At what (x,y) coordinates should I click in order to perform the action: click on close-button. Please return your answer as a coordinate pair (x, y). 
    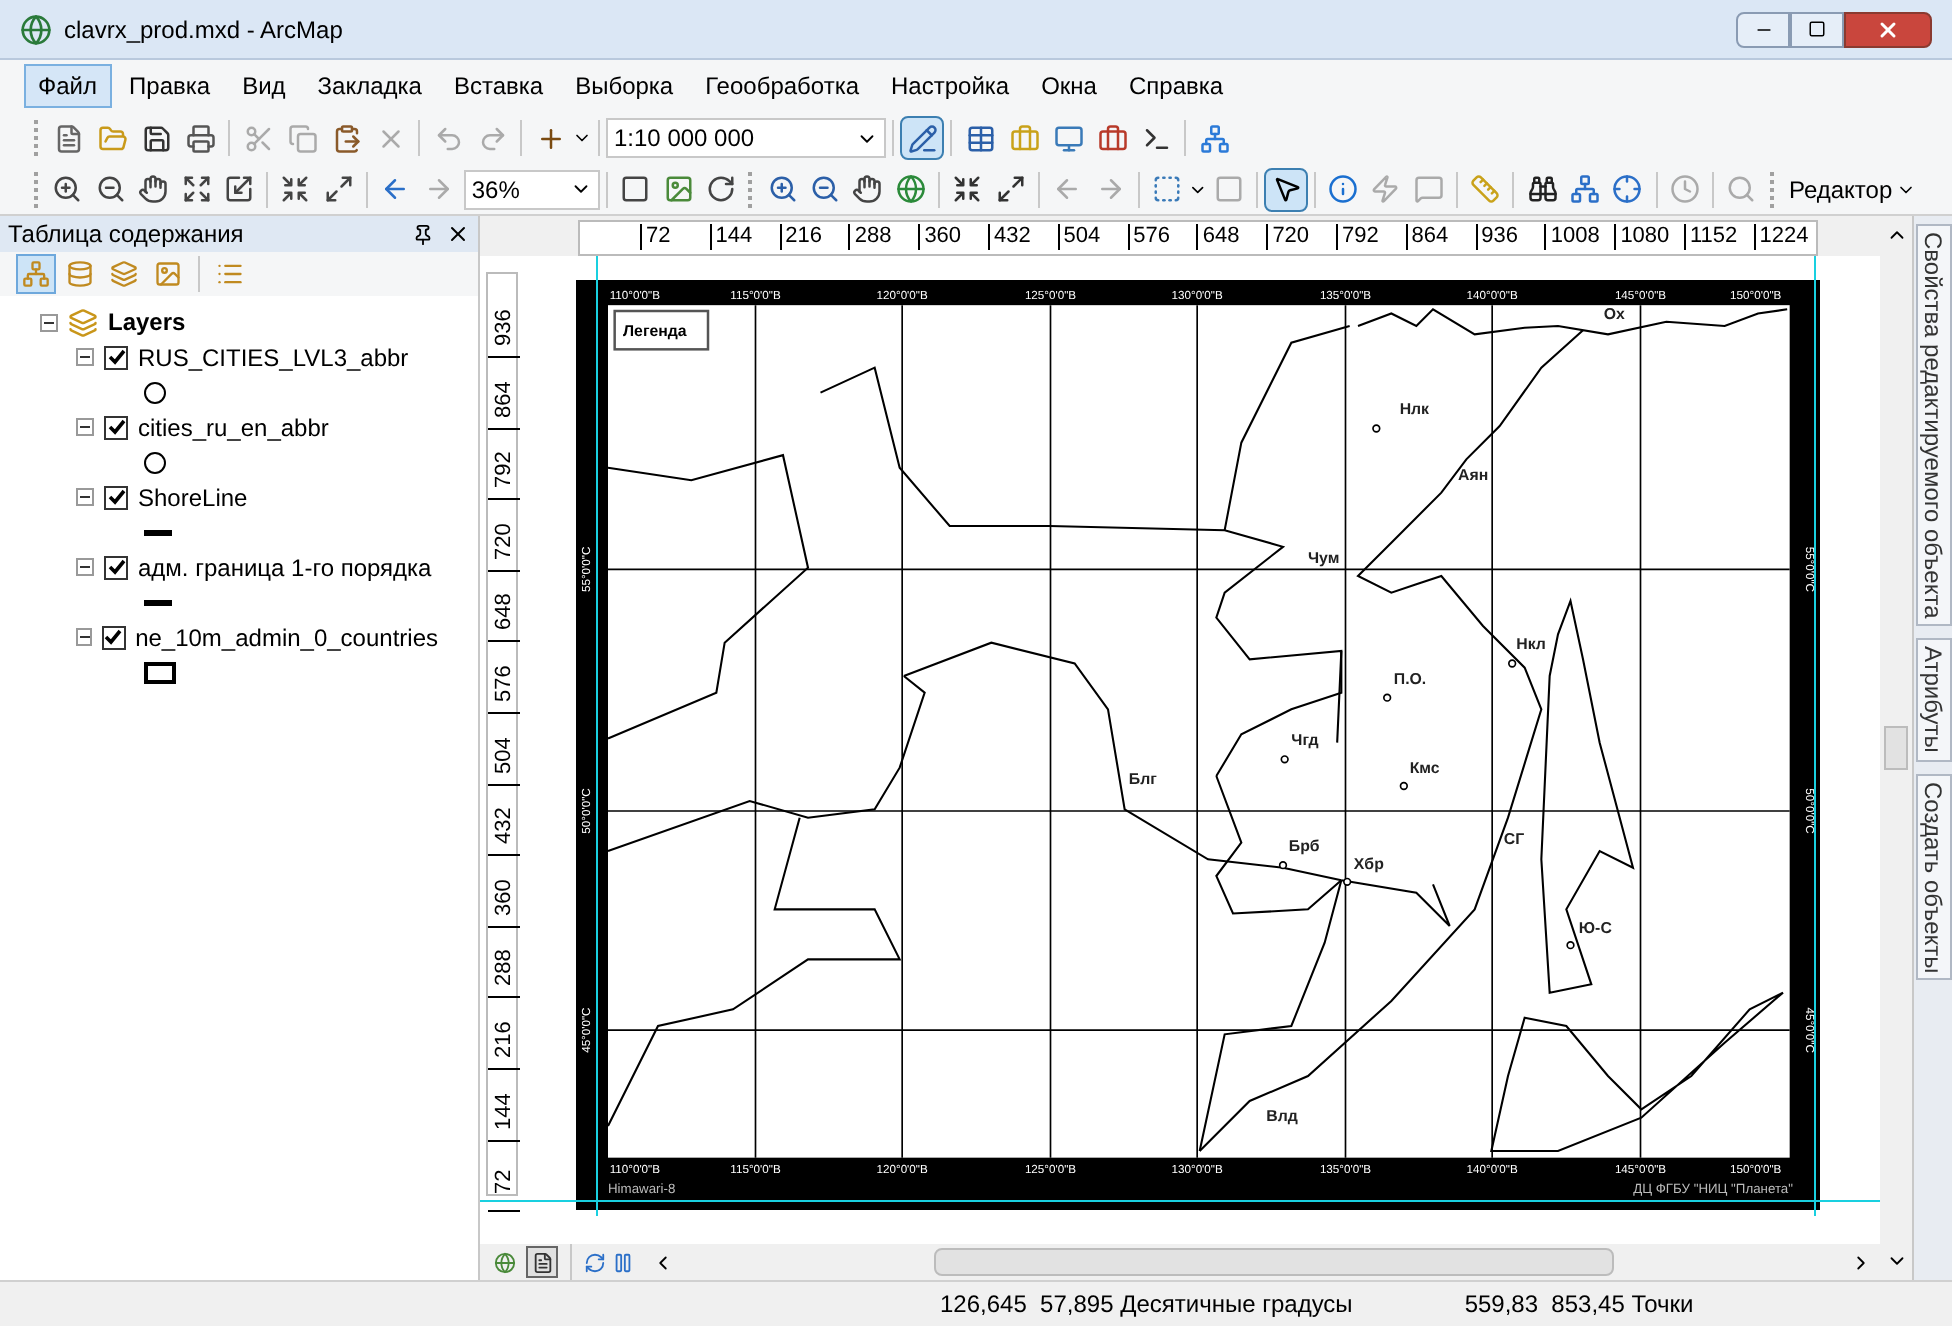
    Looking at the image, I should click on (1888, 29).